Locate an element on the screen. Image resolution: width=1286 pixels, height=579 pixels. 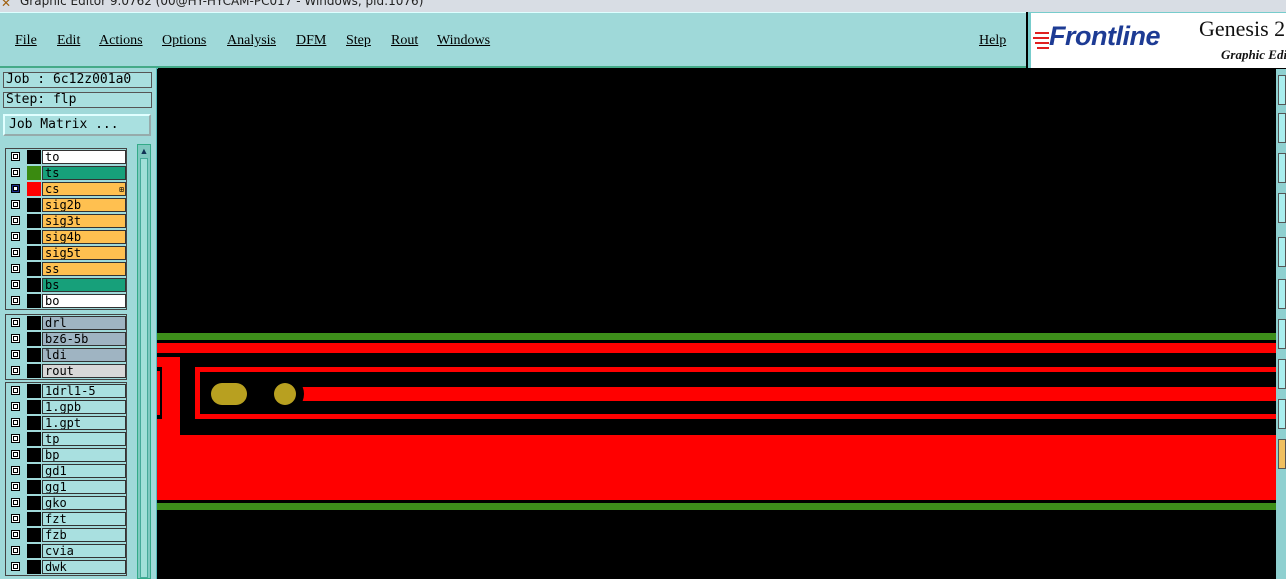
layer-name: gg1 is located at coordinates (84, 487).